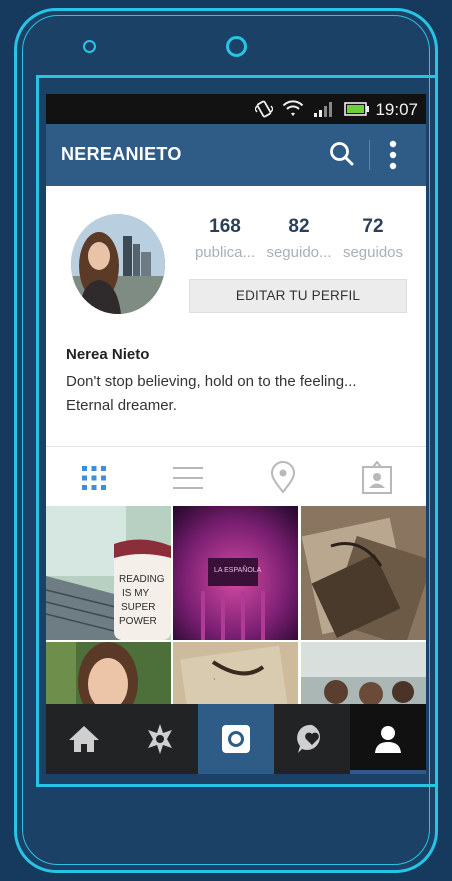 The height and width of the screenshot is (881, 452). I want to click on username-title: NEREANIETO, so click(121, 154).